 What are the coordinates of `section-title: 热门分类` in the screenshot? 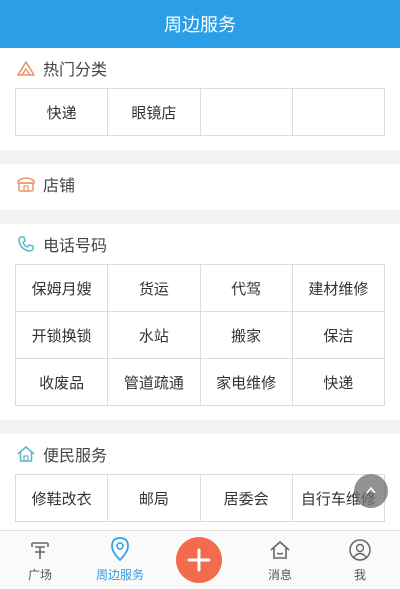 It's located at (75, 69).